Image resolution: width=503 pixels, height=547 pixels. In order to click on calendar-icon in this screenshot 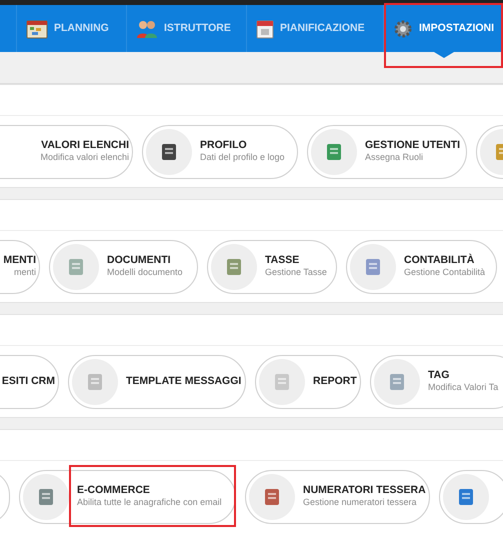, I will do `click(265, 28)`.